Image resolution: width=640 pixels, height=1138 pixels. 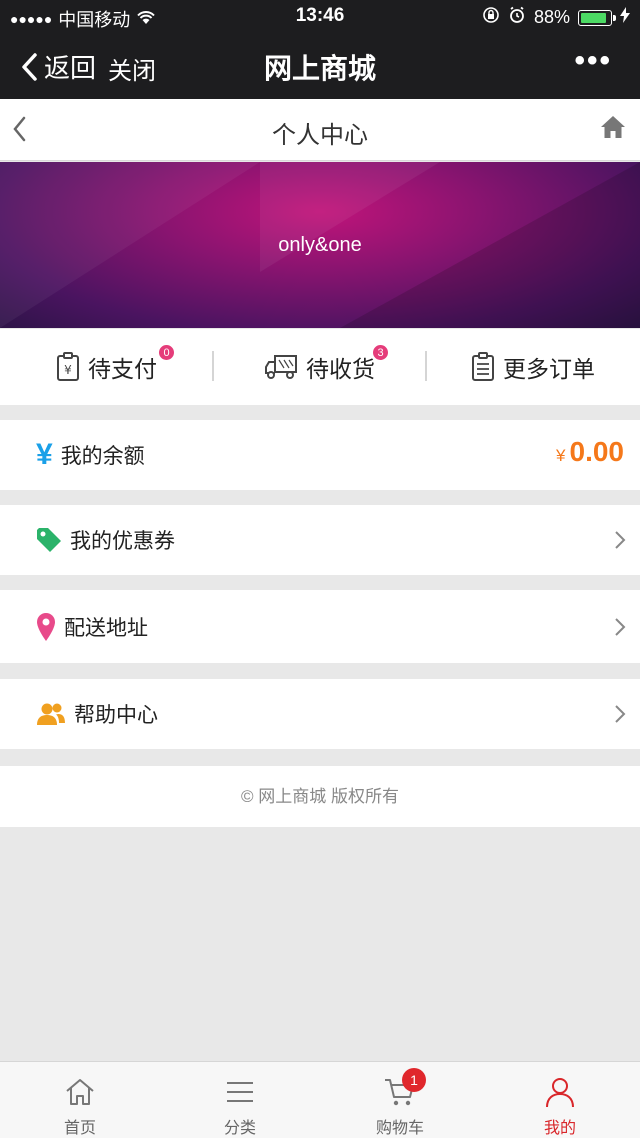 I want to click on address-label: 配送地址, so click(x=106, y=628).